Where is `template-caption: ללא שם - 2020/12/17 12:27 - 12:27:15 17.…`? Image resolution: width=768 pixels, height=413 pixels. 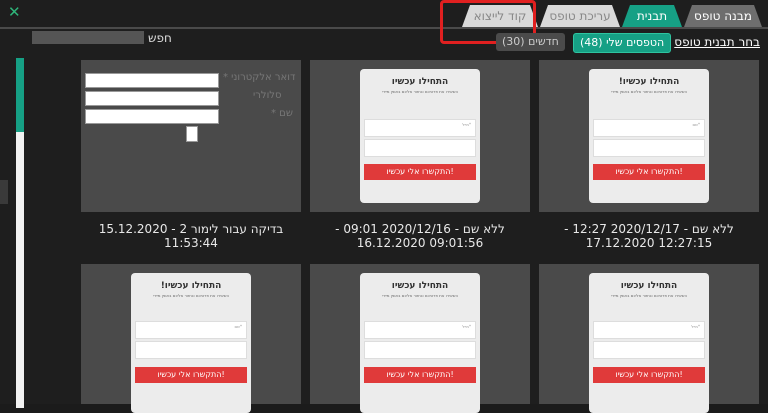
template-caption: ללא שם - 2020/12/17 12:27 - 12:27:15 17.… is located at coordinates (649, 236).